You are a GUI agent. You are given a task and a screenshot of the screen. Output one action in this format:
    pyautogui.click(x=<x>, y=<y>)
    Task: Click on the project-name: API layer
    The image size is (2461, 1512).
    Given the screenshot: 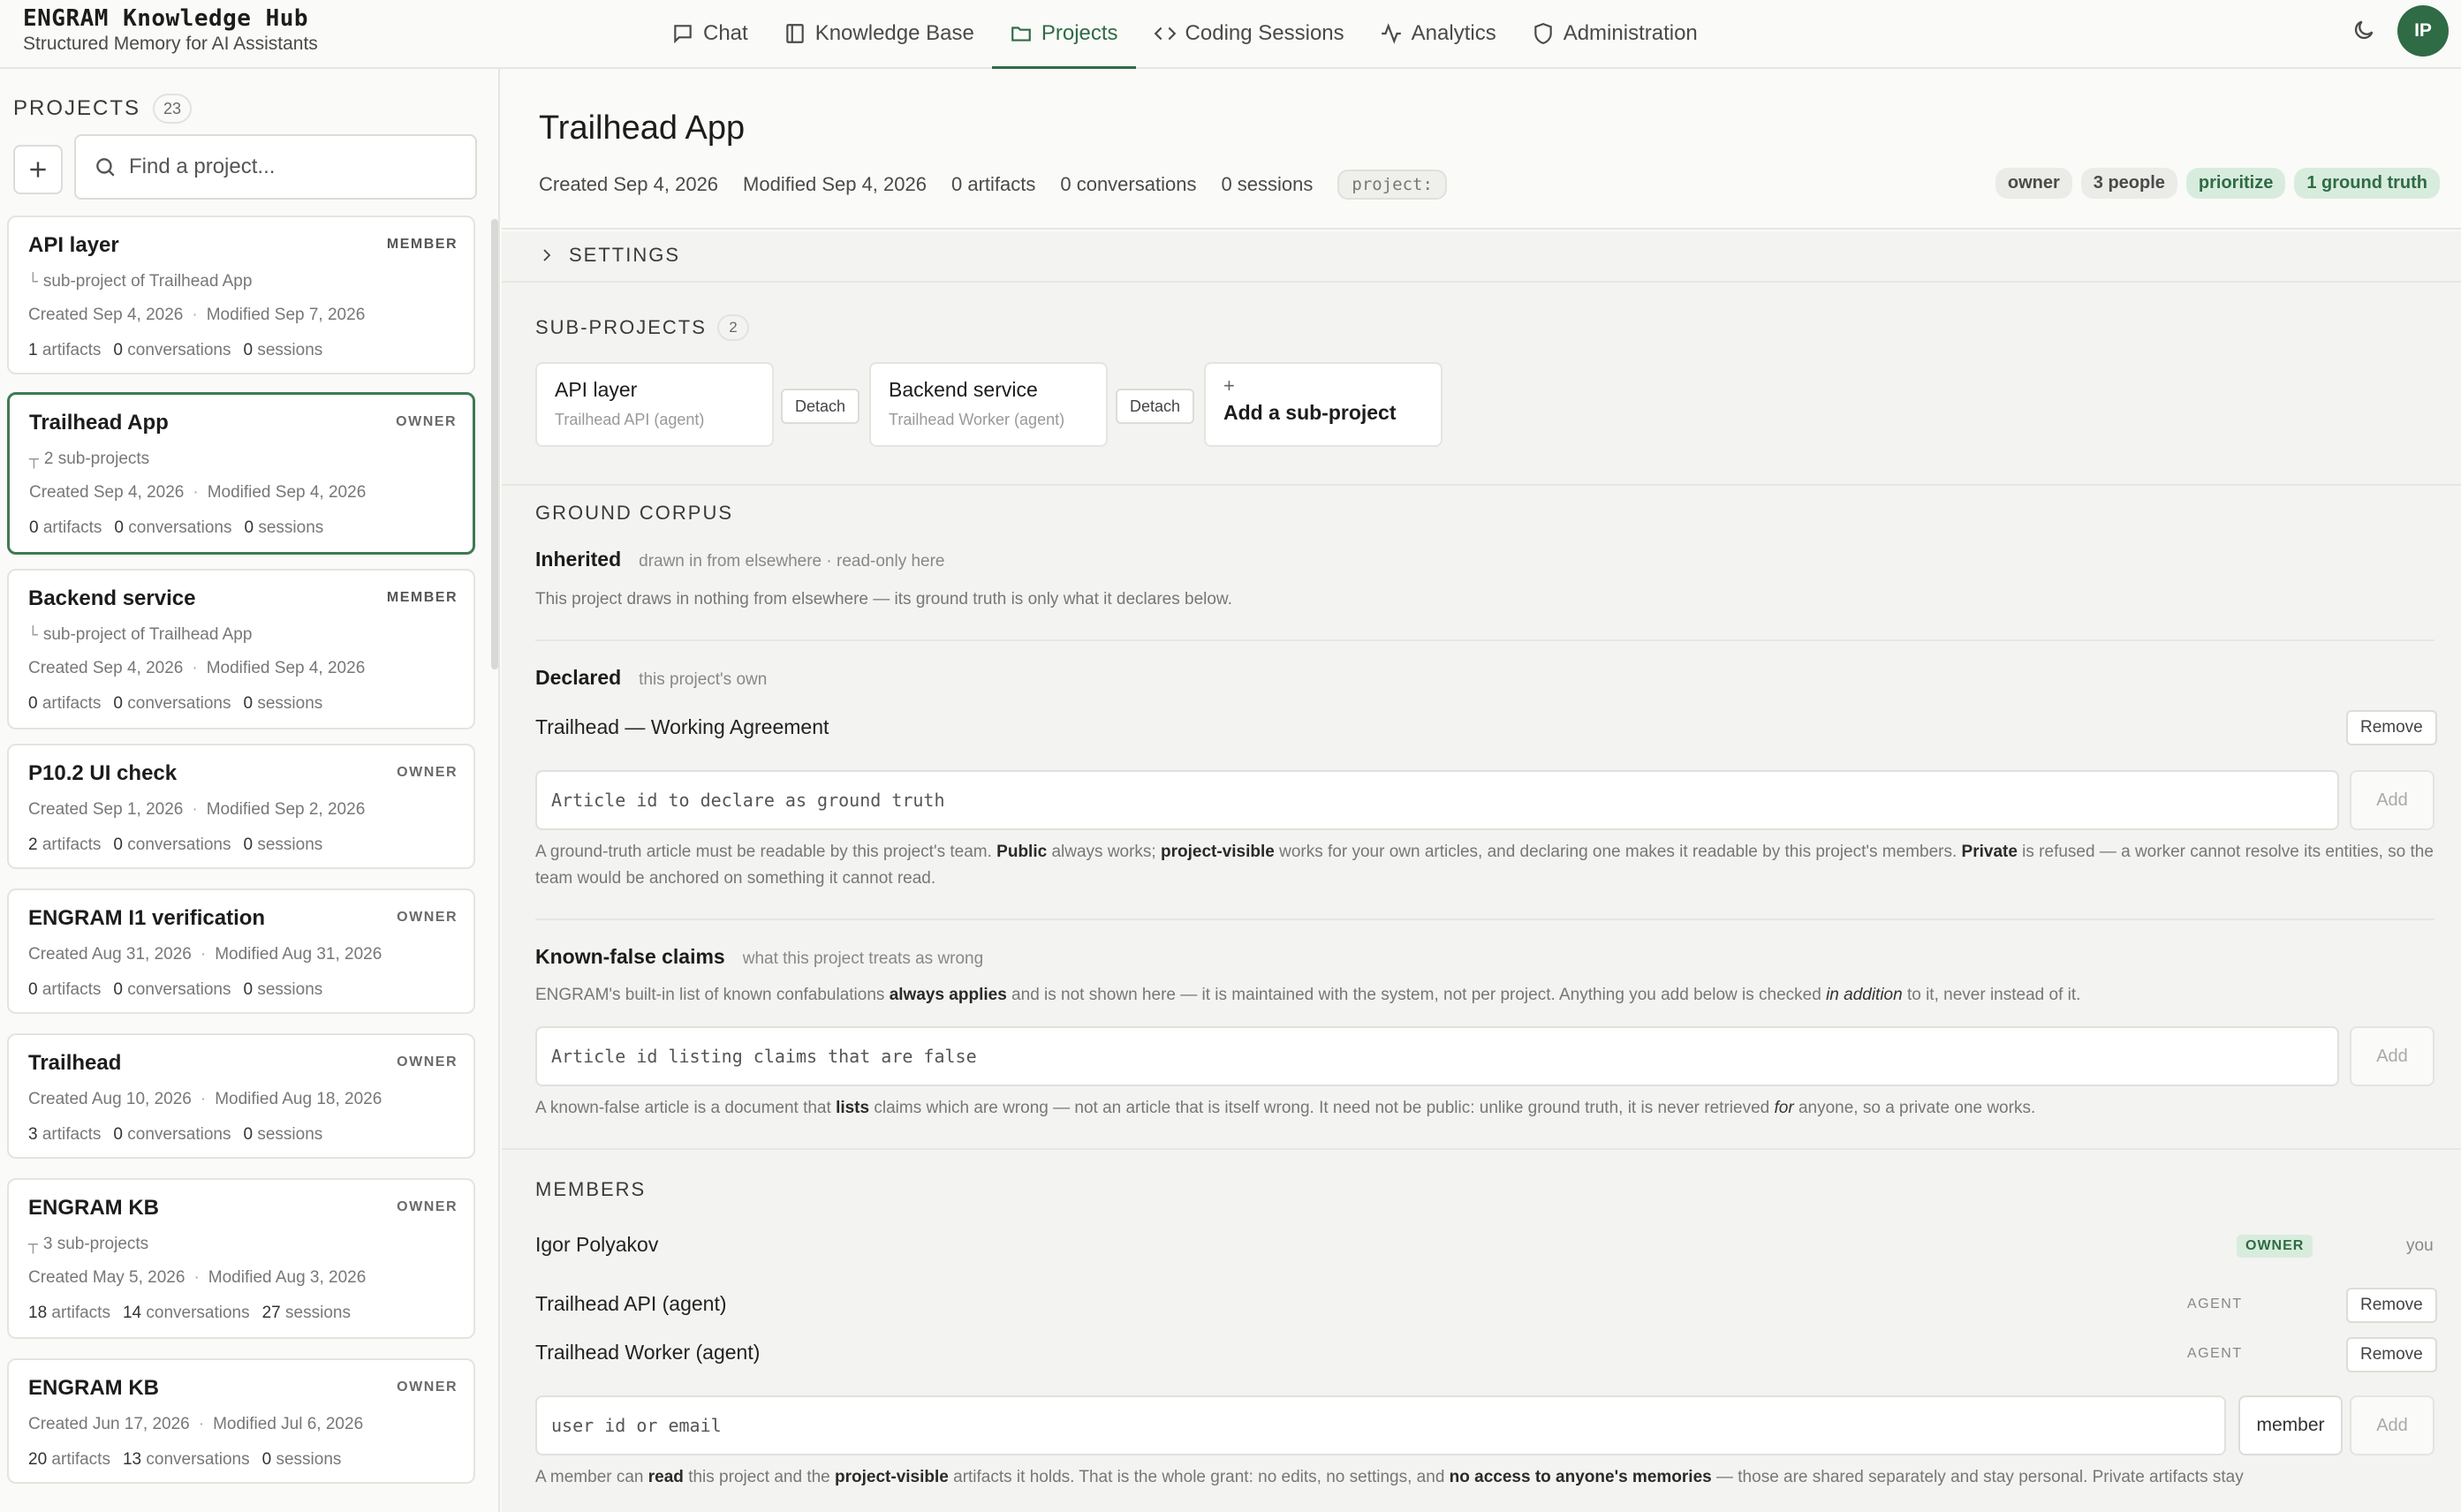 What is the action you would take?
    pyautogui.click(x=73, y=245)
    